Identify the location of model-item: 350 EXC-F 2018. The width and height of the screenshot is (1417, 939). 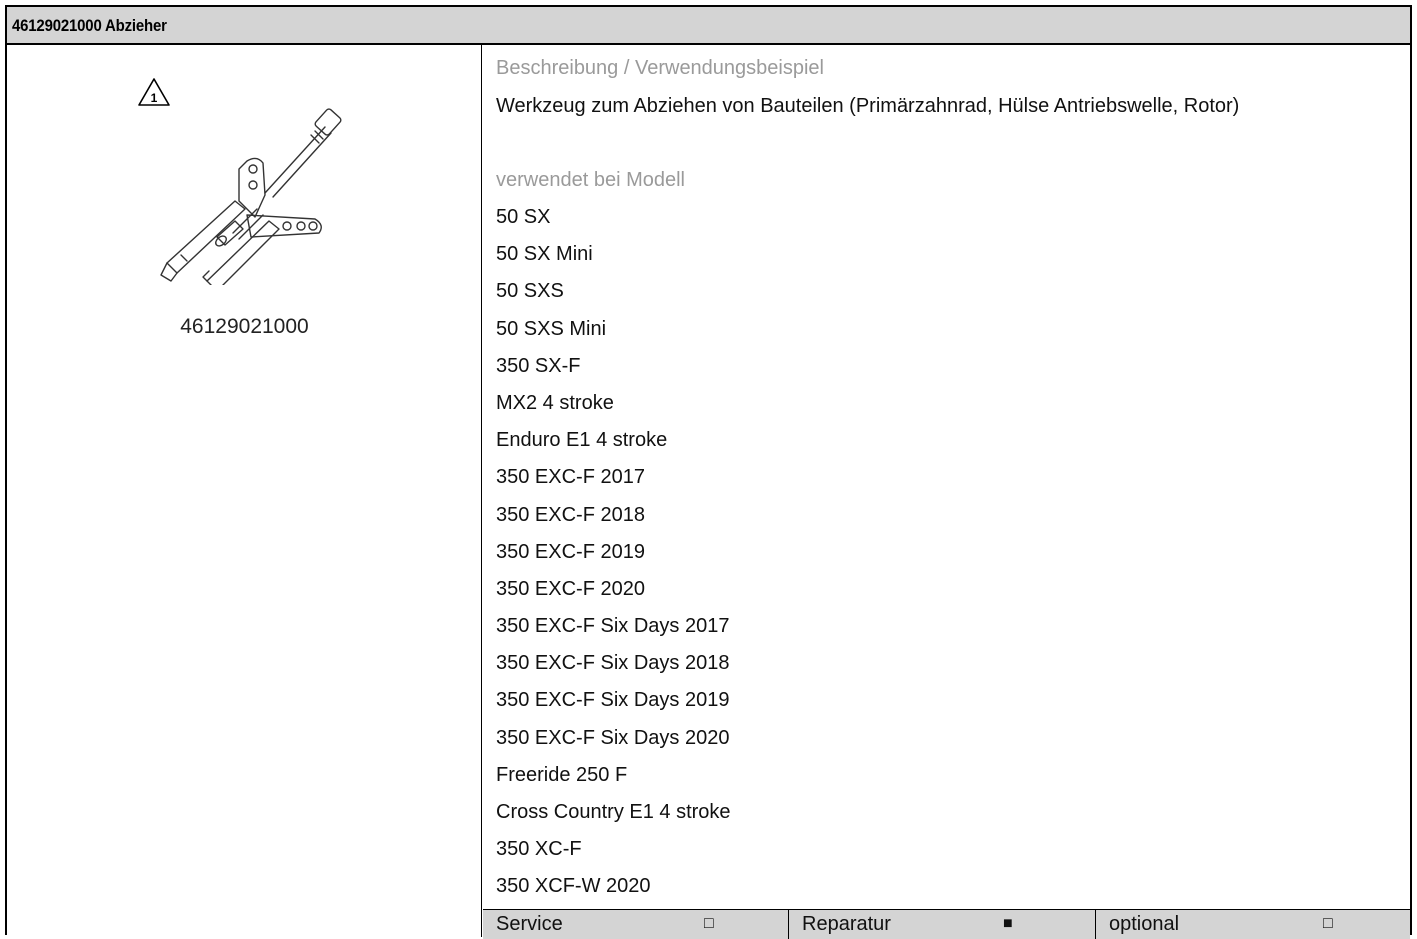
(570, 514).